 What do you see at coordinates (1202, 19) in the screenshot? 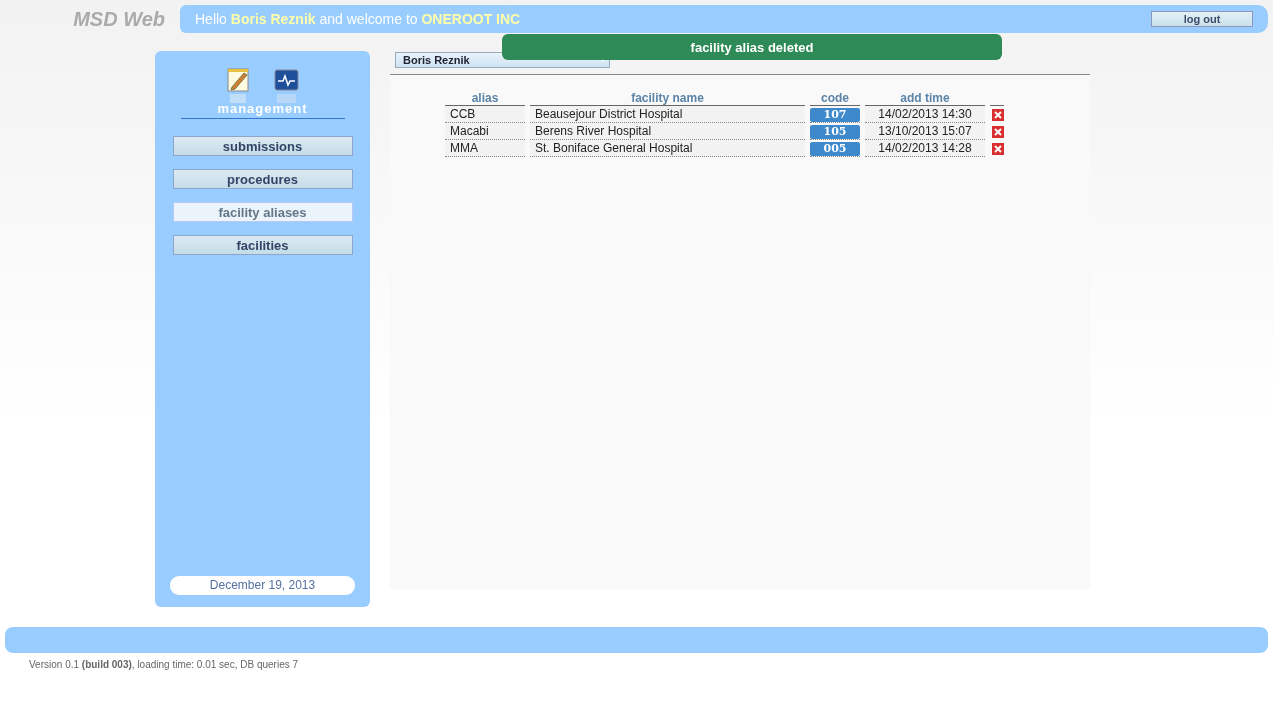
I see `logout-button: log out` at bounding box center [1202, 19].